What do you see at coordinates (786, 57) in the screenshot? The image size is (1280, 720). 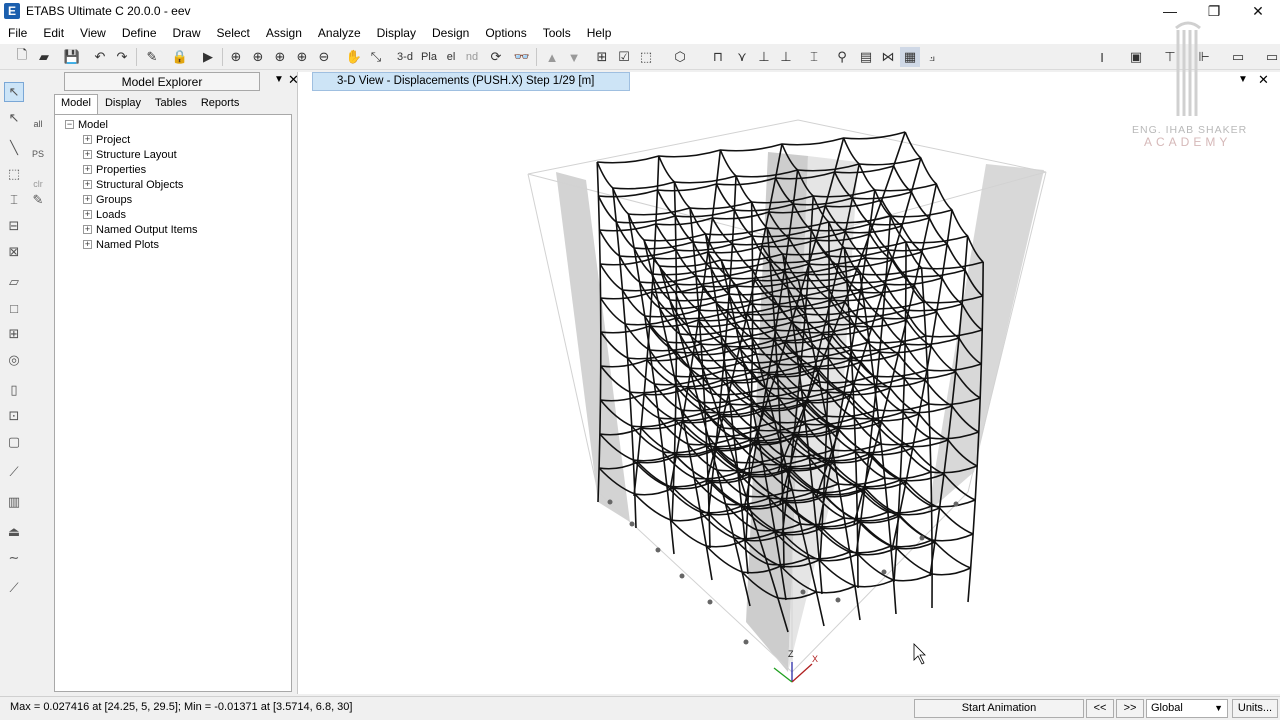 I see `draw-secondary-beam-icon: ⊥` at bounding box center [786, 57].